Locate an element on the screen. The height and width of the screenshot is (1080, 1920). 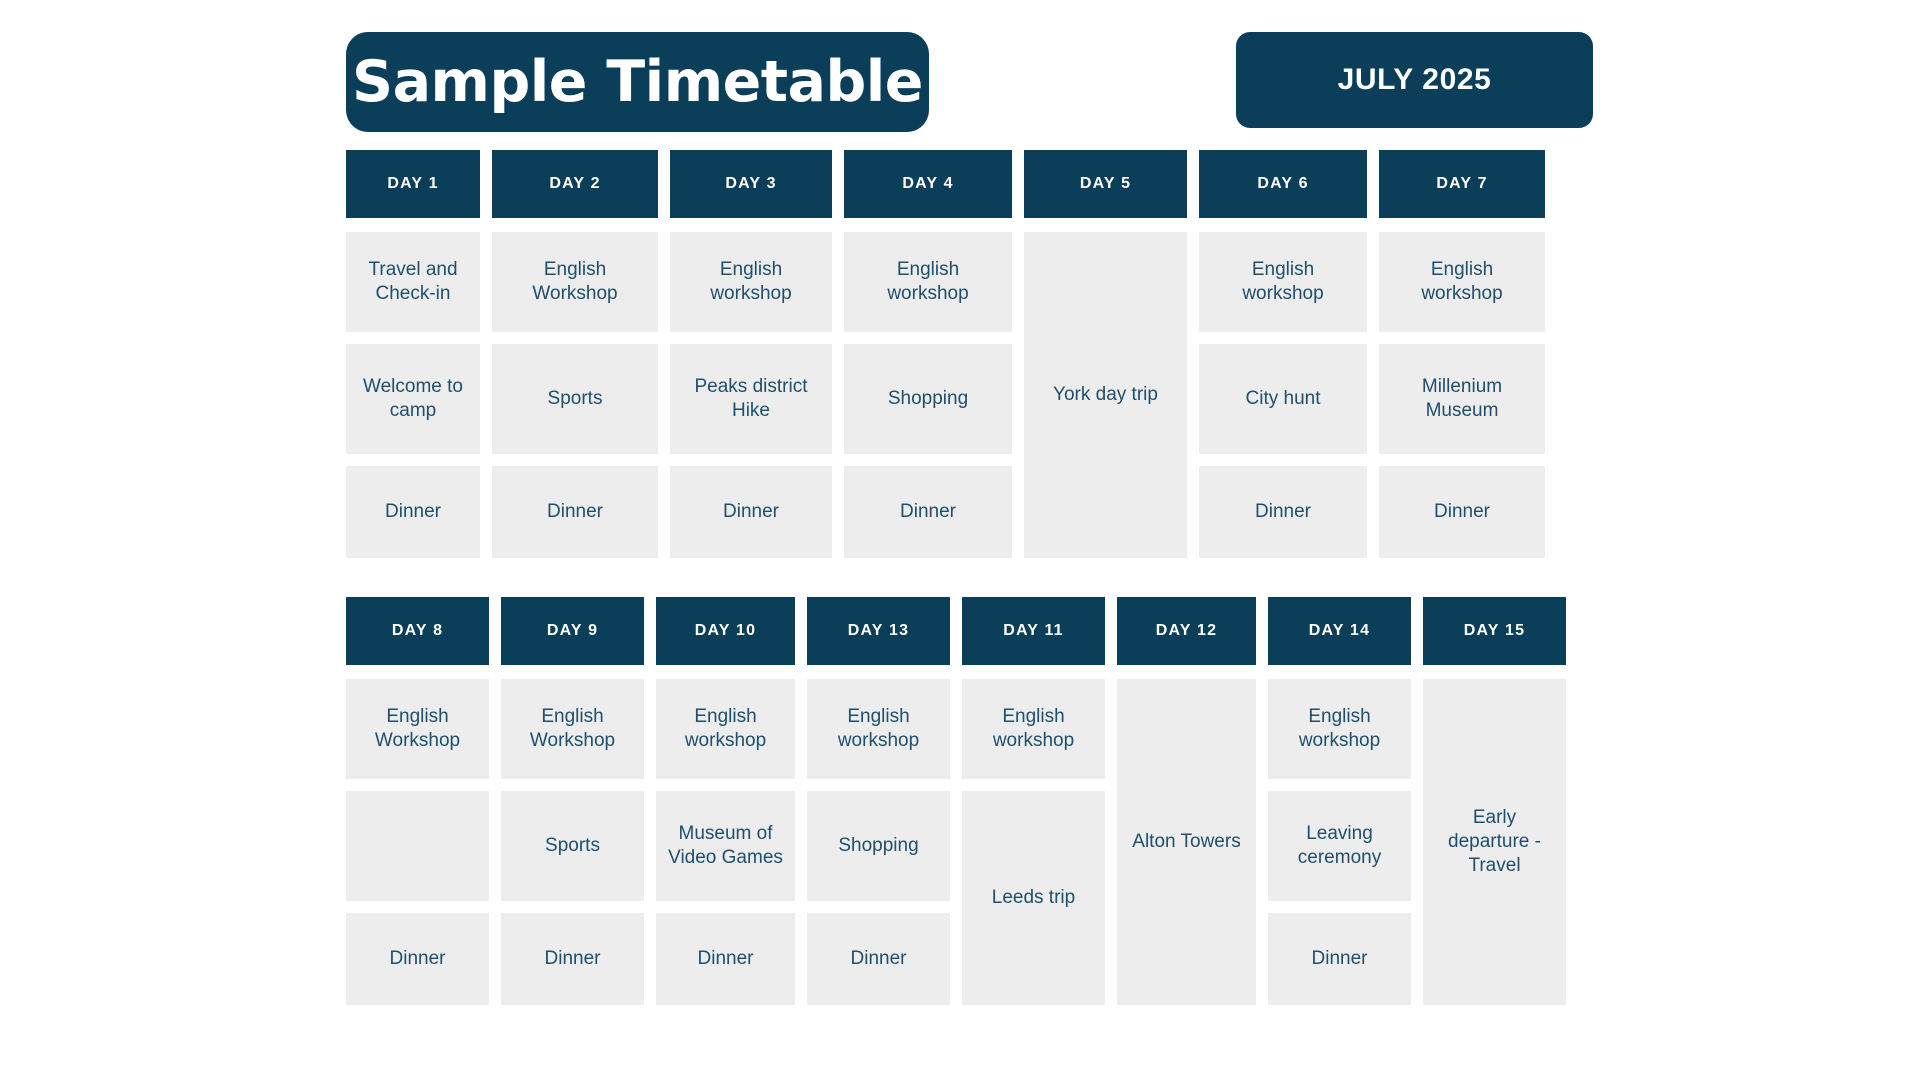
activity-cell: Peaks district Hike is located at coordinates (751, 399).